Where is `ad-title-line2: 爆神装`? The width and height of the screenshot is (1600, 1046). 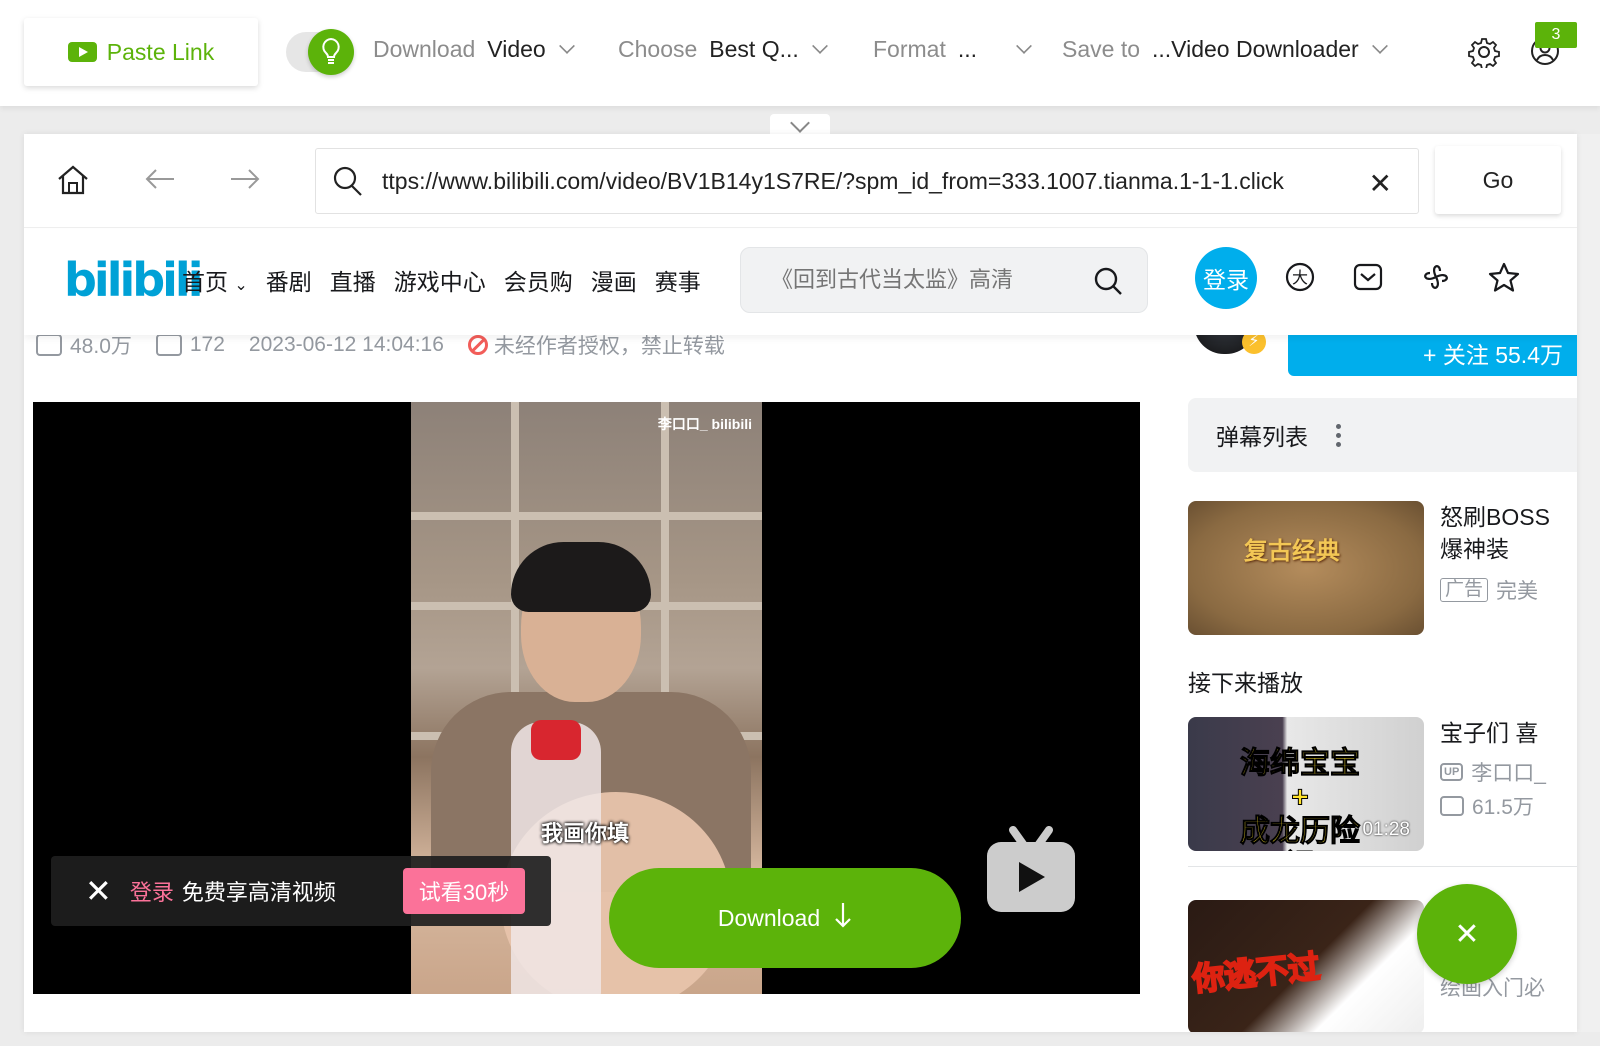 ad-title-line2: 爆神装 is located at coordinates (1474, 549).